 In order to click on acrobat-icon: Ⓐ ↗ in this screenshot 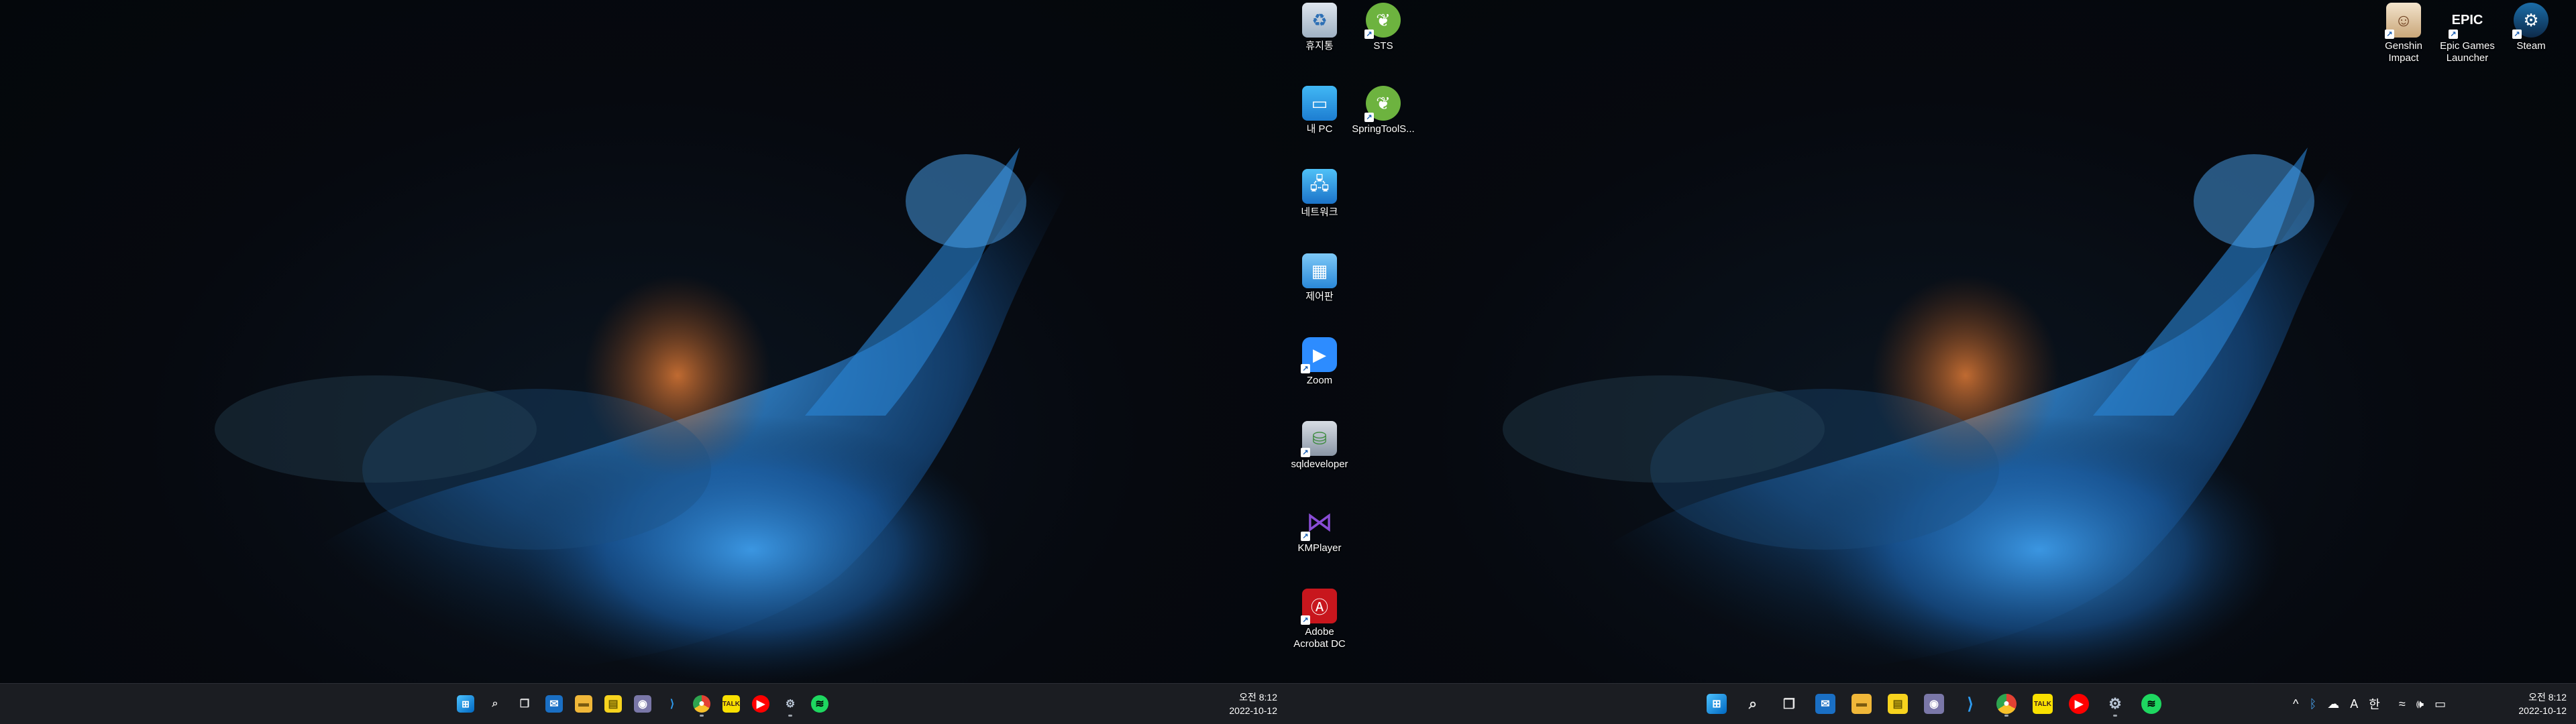, I will do `click(1319, 607)`.